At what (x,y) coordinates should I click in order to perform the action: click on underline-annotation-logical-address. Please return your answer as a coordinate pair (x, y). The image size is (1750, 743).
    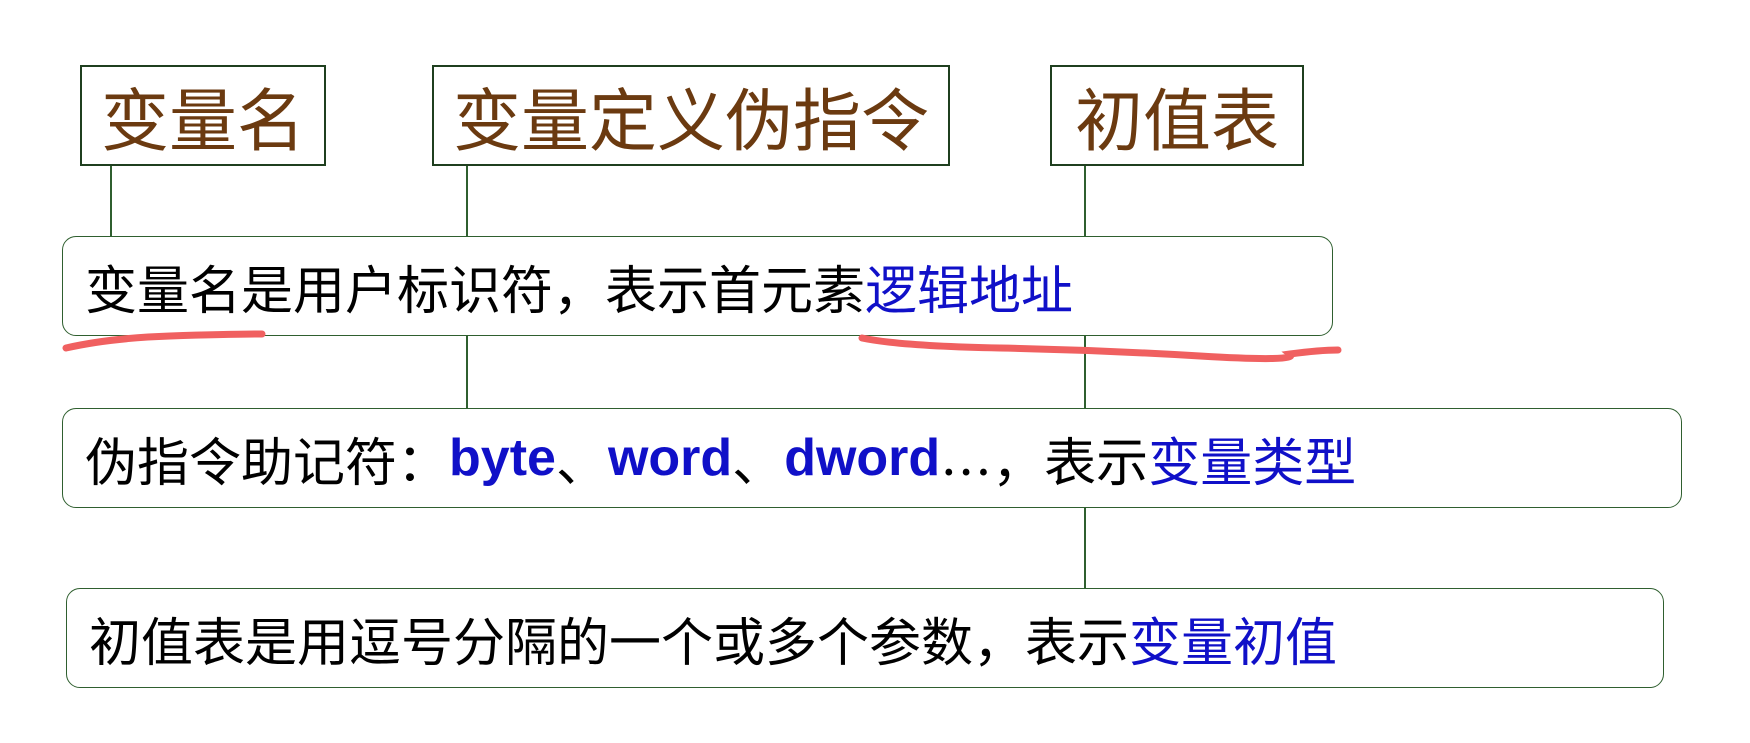
    Looking at the image, I should click on (1100, 348).